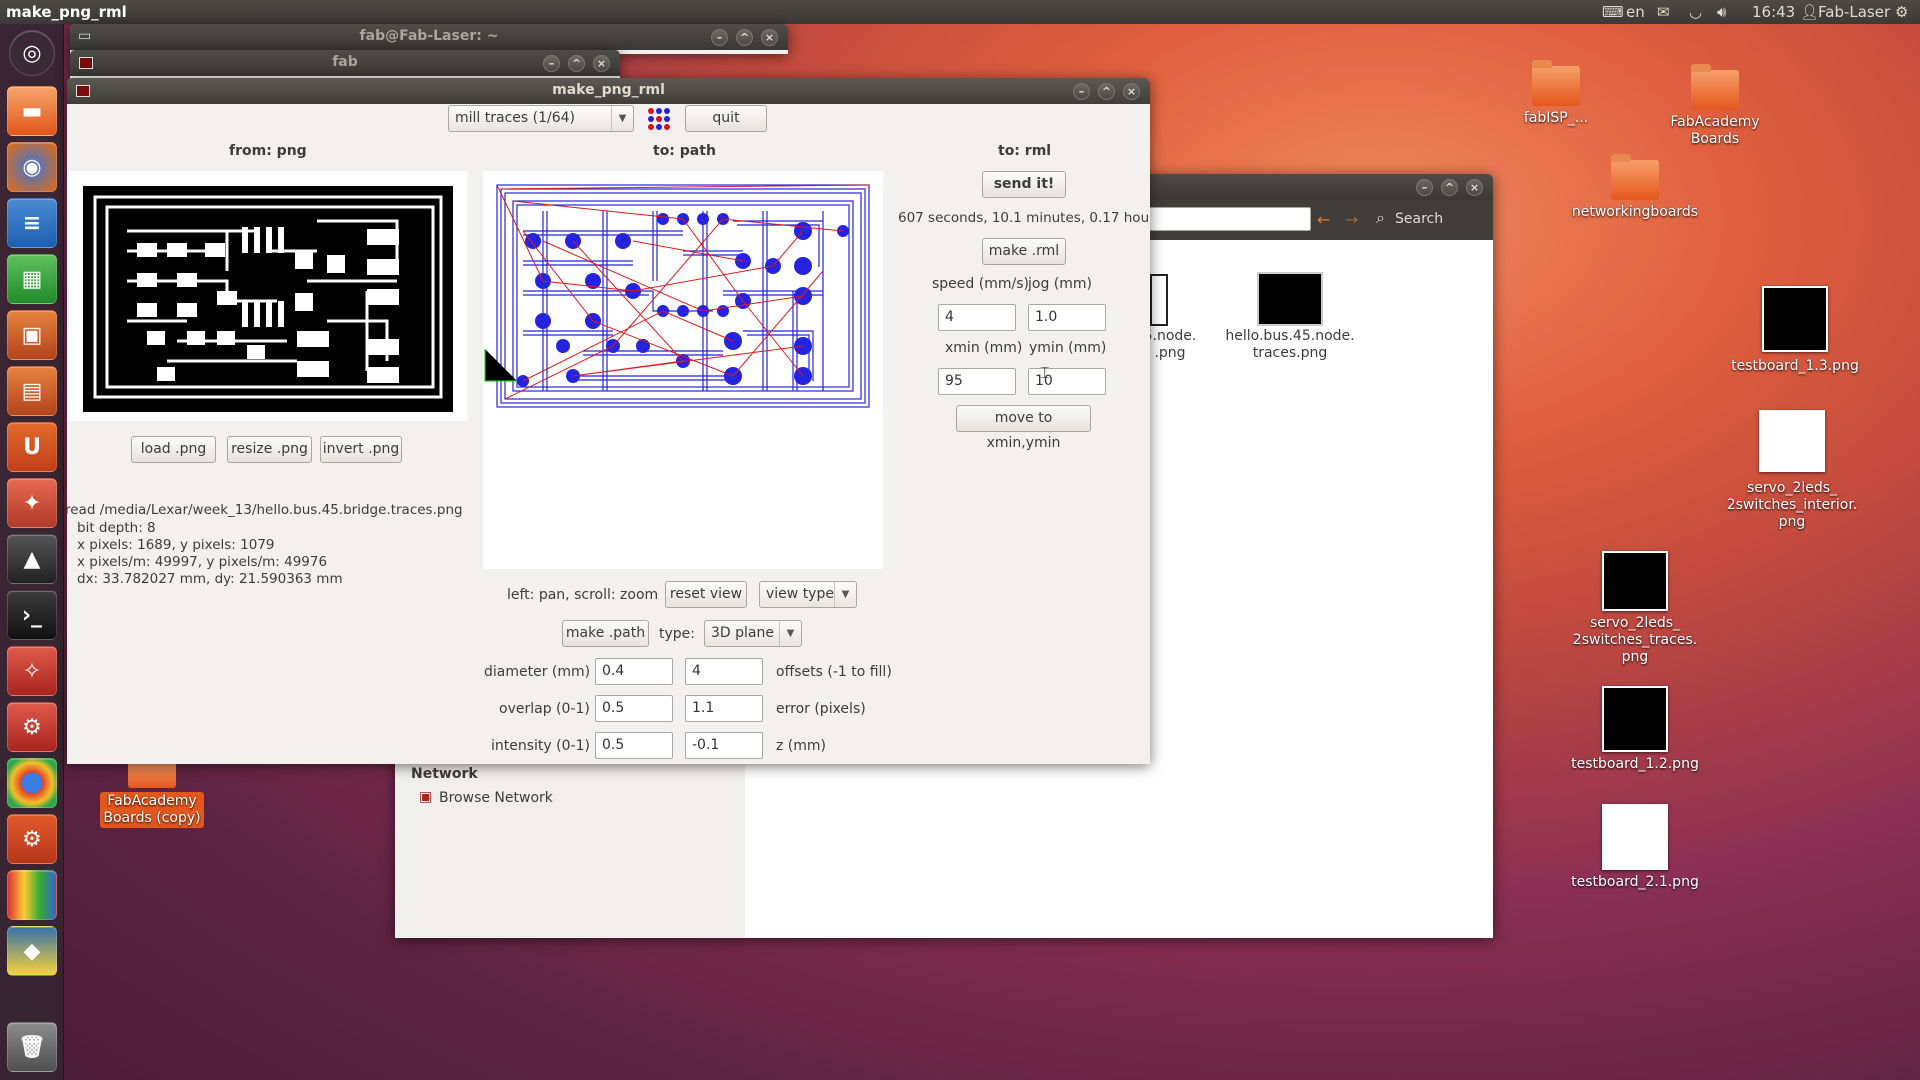 The width and height of the screenshot is (1920, 1080). What do you see at coordinates (977, 317) in the screenshot?
I see `speed-field: 4` at bounding box center [977, 317].